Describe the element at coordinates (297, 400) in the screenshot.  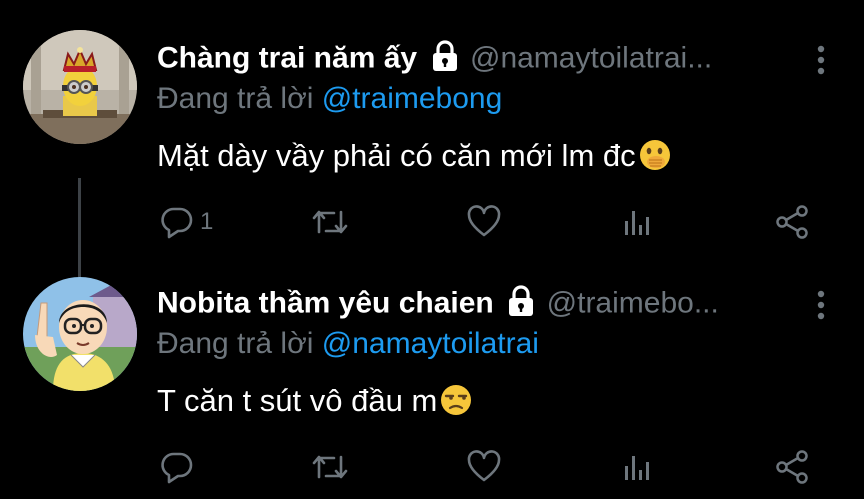
I see `tweet-text-content: T căn t sút vô đầu m` at that location.